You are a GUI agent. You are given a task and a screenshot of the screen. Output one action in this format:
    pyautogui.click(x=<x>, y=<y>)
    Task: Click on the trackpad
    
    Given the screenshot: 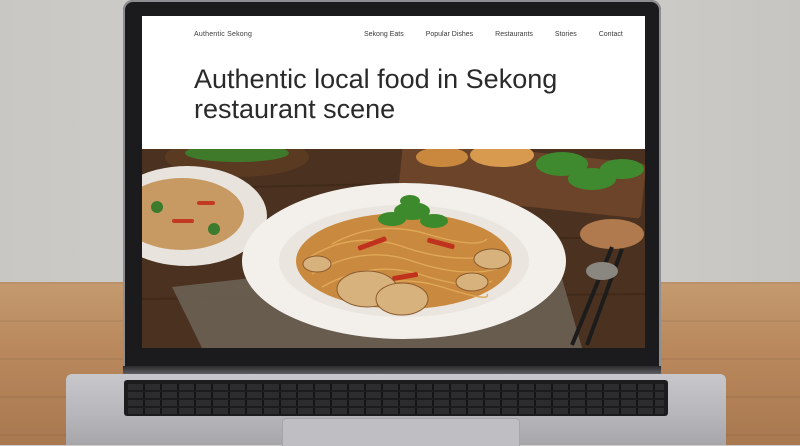 What is the action you would take?
    pyautogui.click(x=401, y=432)
    